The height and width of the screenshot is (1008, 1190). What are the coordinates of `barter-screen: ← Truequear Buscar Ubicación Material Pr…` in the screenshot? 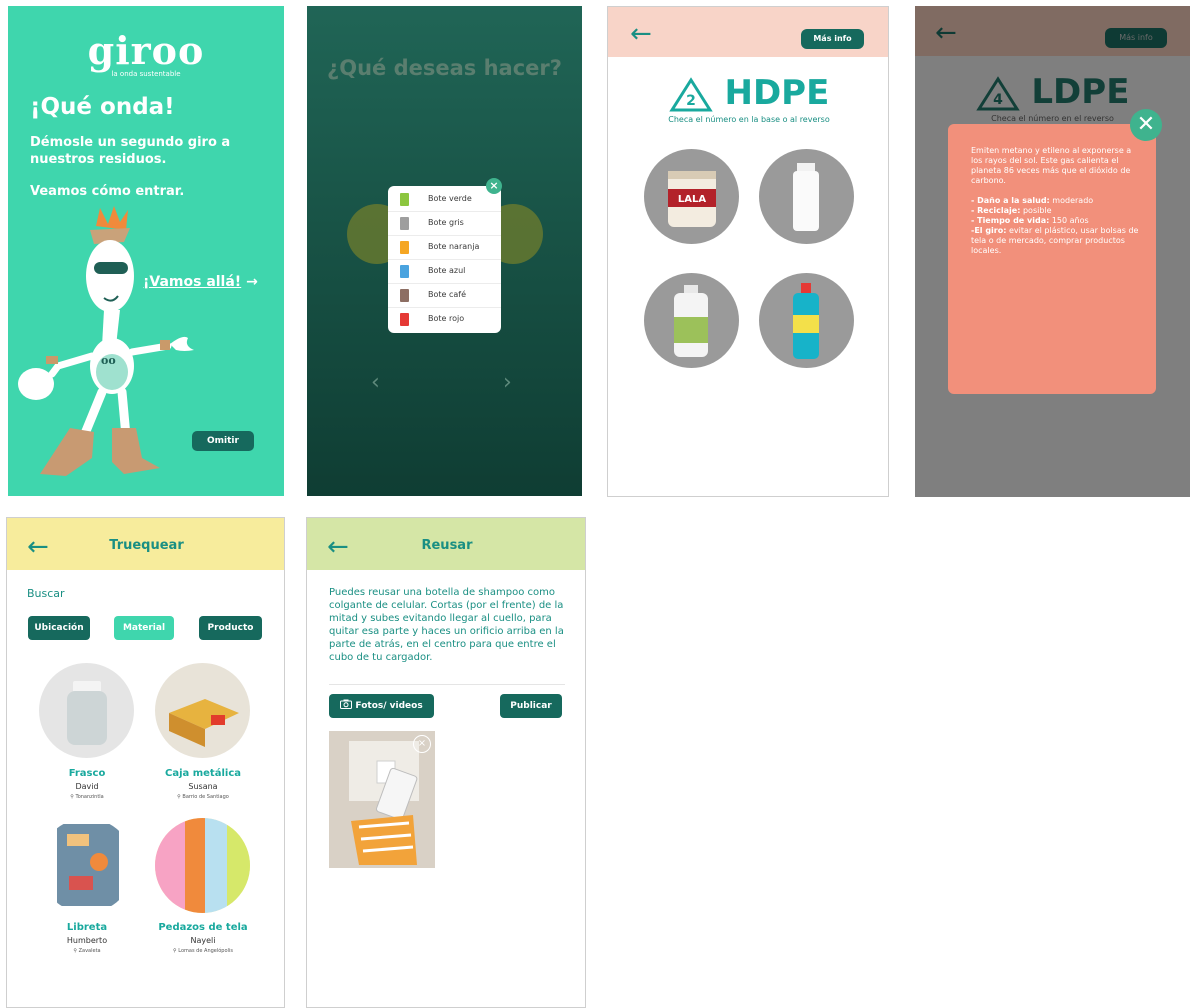 It's located at (145, 762).